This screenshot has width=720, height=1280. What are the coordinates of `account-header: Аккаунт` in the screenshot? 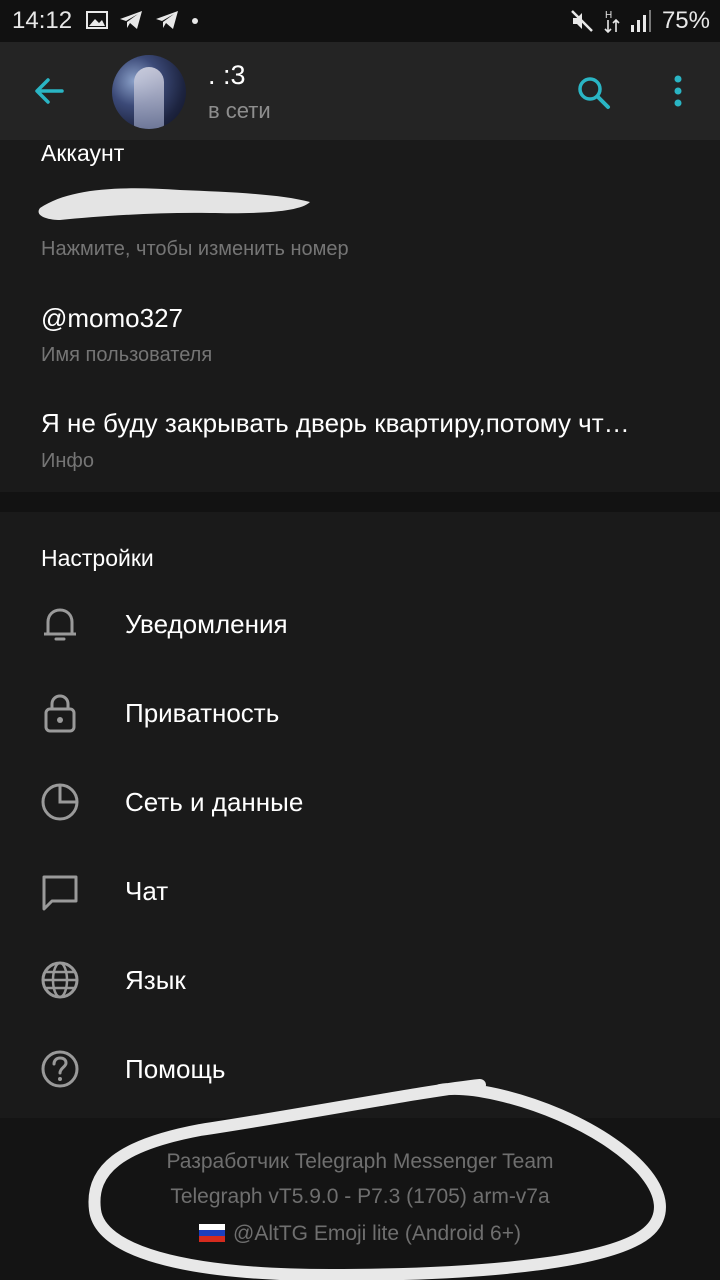 It's located at (83, 153).